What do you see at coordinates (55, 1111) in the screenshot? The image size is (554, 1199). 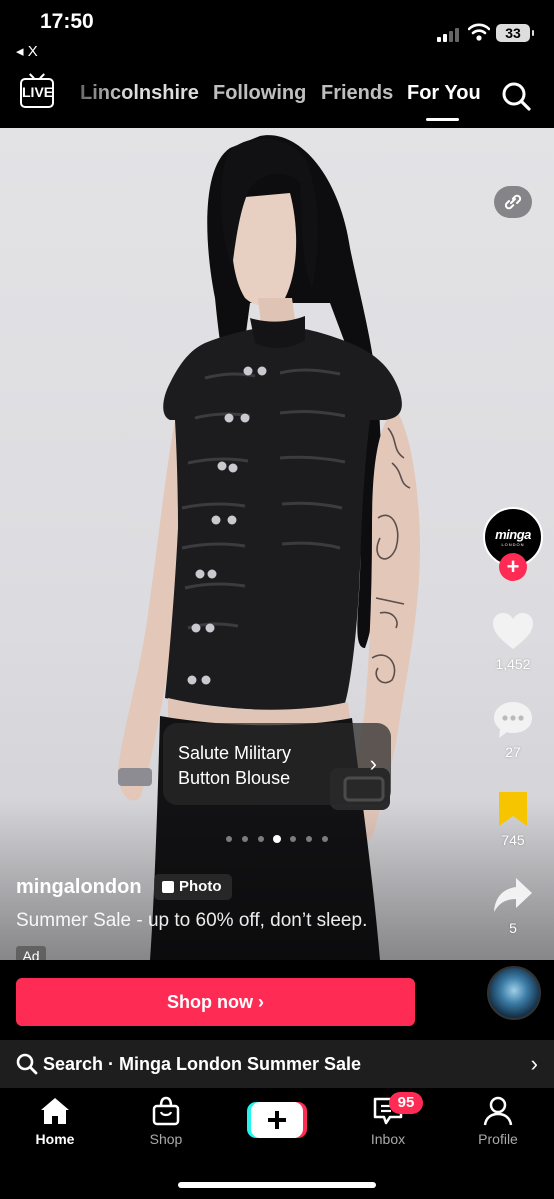 I see `home-icon` at bounding box center [55, 1111].